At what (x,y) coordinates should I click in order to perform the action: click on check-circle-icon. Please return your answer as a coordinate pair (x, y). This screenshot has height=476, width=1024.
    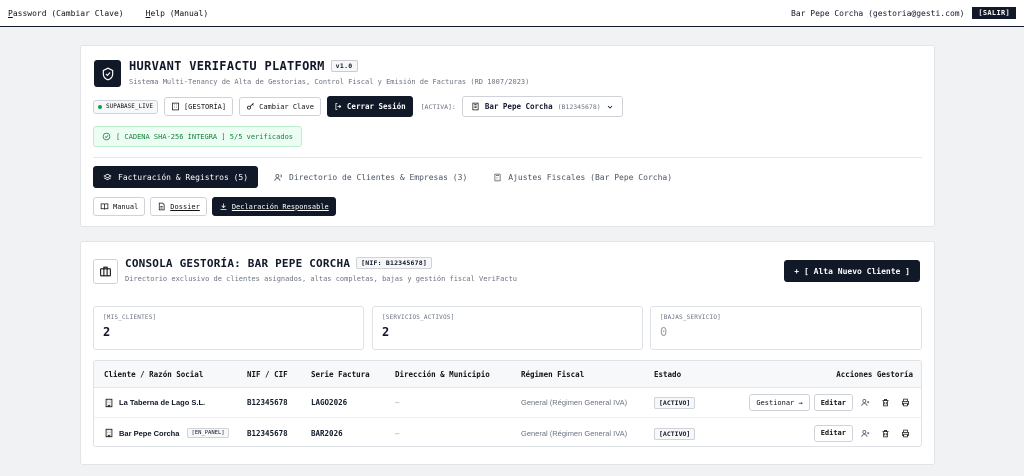
    Looking at the image, I should click on (106, 136).